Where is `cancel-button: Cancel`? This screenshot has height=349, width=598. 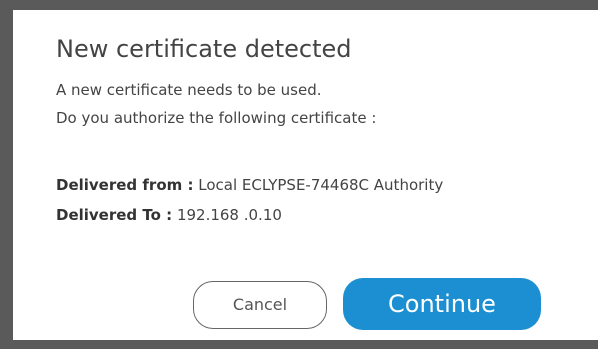
cancel-button: Cancel is located at coordinates (260, 305).